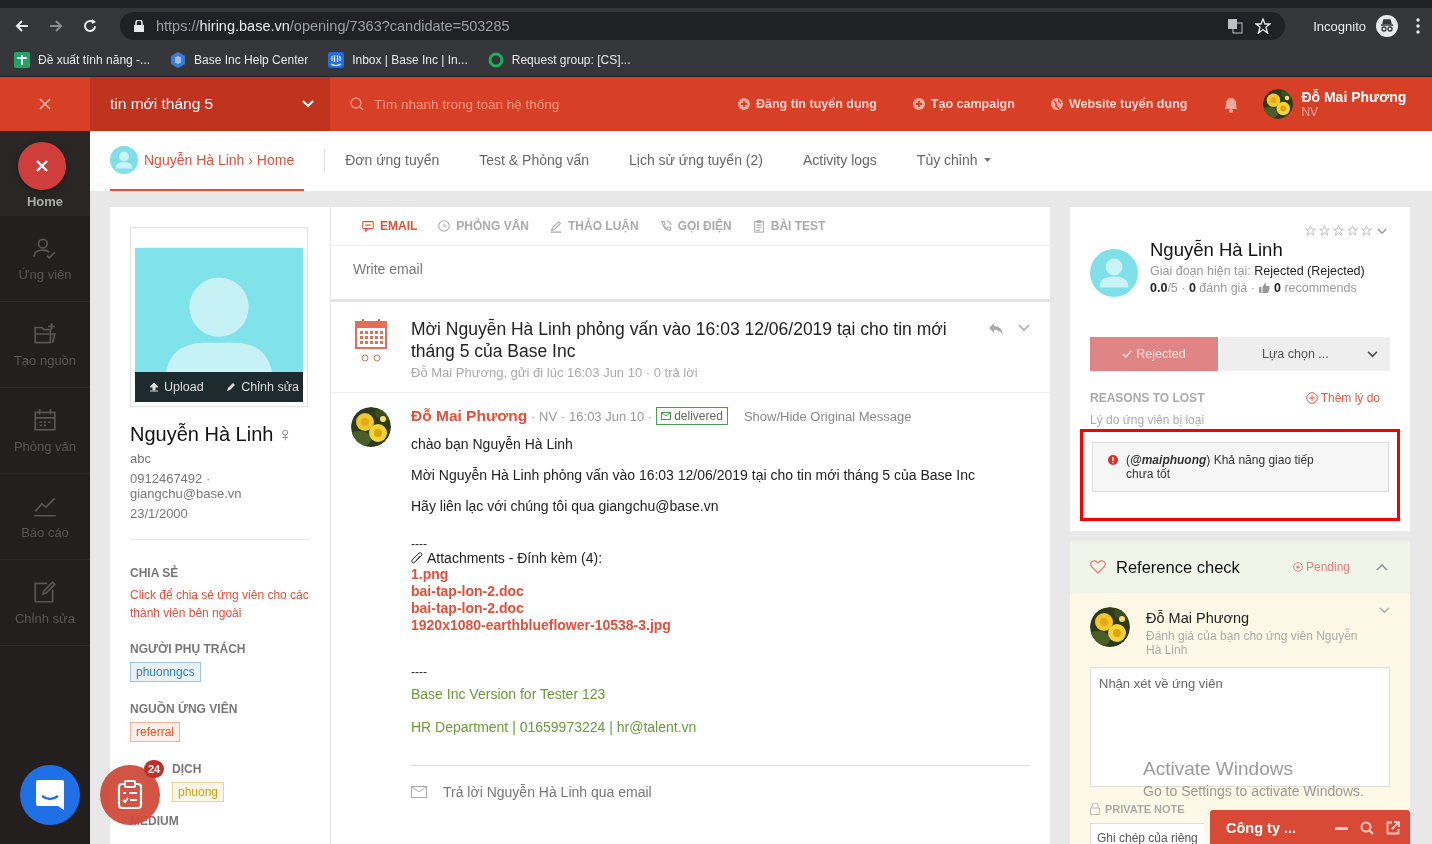 The width and height of the screenshot is (1432, 844). I want to click on phone-icon, so click(665, 226).